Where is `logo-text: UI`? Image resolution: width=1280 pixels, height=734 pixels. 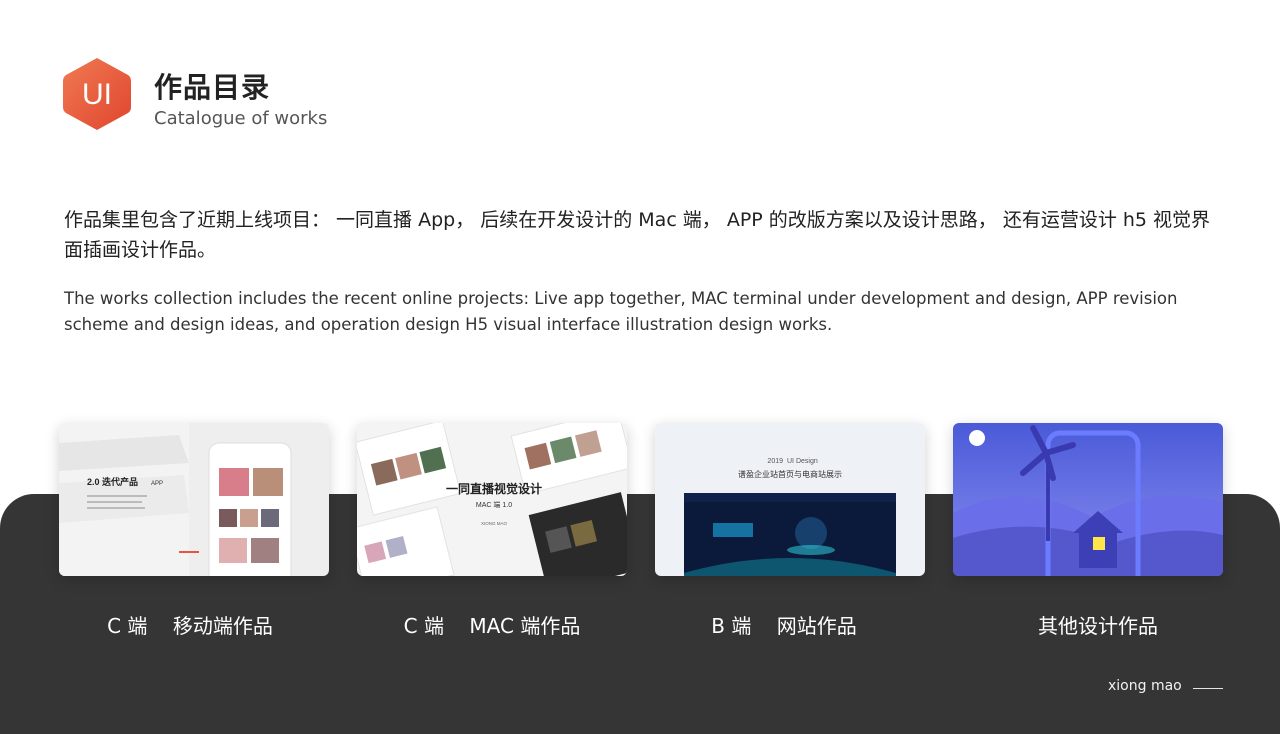 logo-text: UI is located at coordinates (97, 94).